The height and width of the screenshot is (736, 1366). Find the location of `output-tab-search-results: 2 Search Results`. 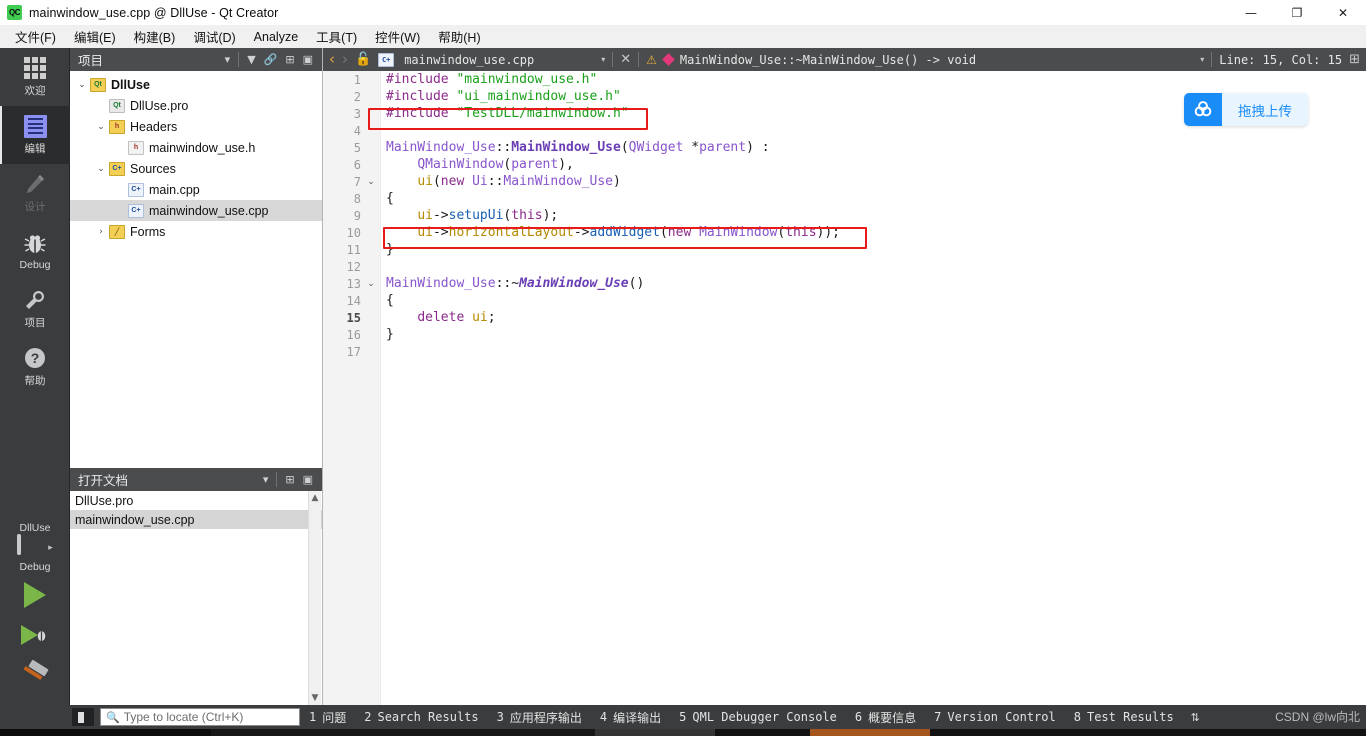

output-tab-search-results: 2 Search Results is located at coordinates (421, 717).